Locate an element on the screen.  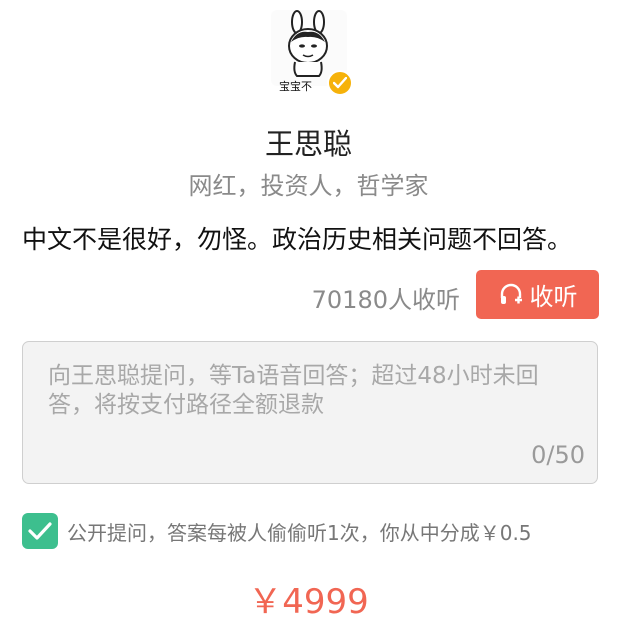
question-placeholder: 向王思聪提问，等Ta语音回答；超过48小时未回答，将按支付路径全额退款 is located at coordinates (293, 390).